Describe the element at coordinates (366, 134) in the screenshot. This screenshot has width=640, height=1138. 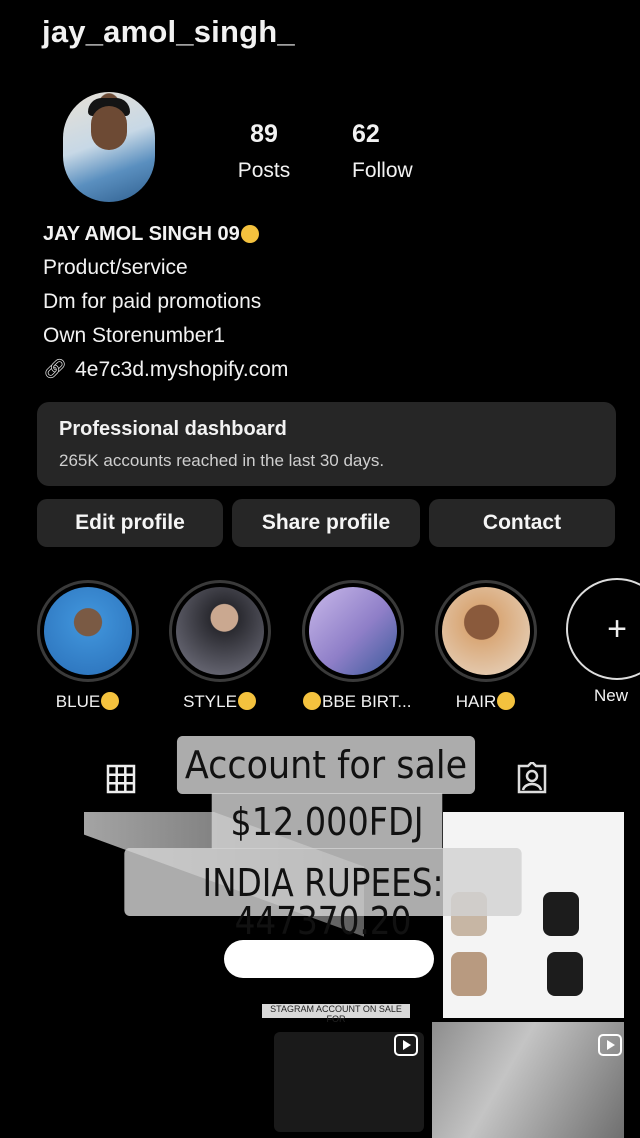
I see `followers-count: 62` at that location.